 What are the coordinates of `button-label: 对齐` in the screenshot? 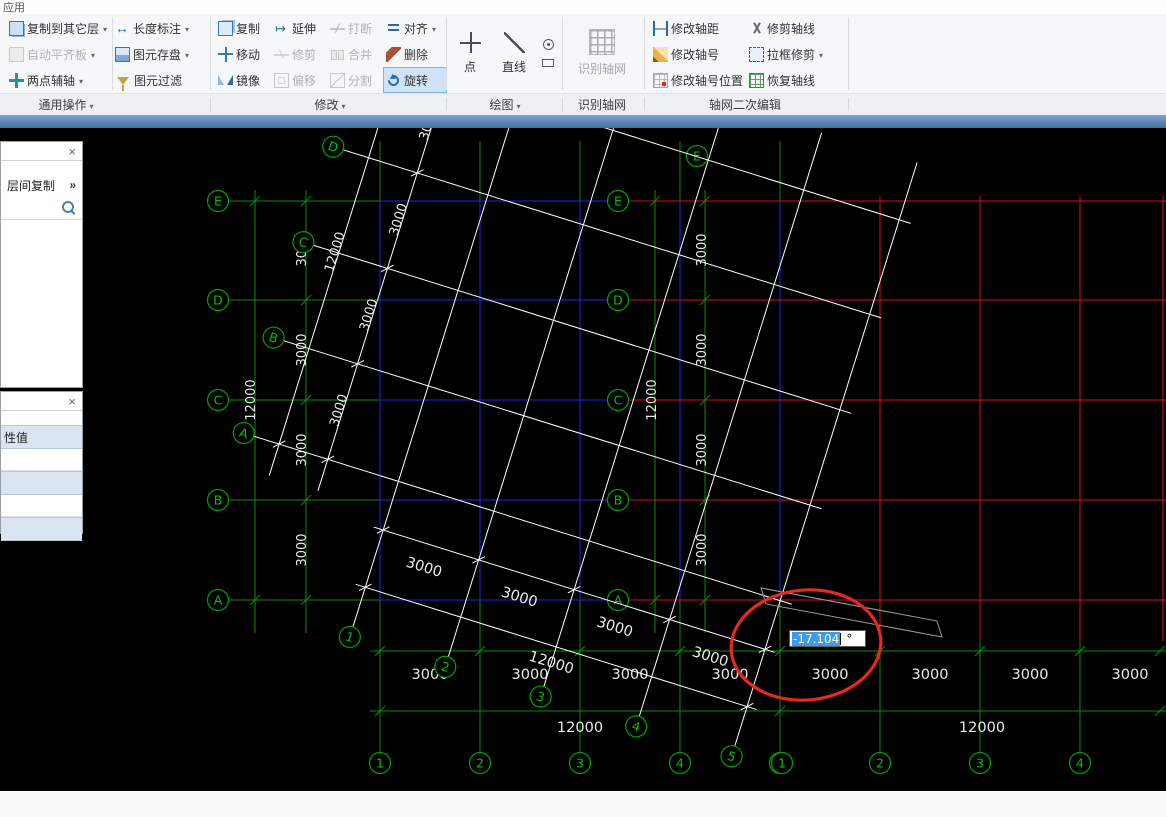 It's located at (416, 28).